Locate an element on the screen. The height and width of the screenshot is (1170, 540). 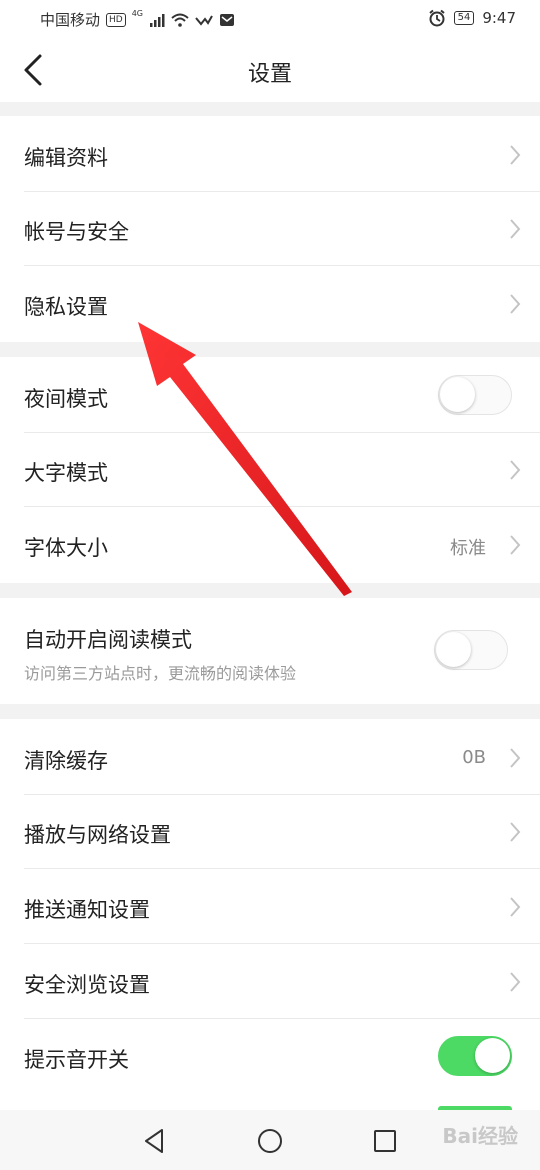
row-label: 编辑资料 is located at coordinates (66, 158).